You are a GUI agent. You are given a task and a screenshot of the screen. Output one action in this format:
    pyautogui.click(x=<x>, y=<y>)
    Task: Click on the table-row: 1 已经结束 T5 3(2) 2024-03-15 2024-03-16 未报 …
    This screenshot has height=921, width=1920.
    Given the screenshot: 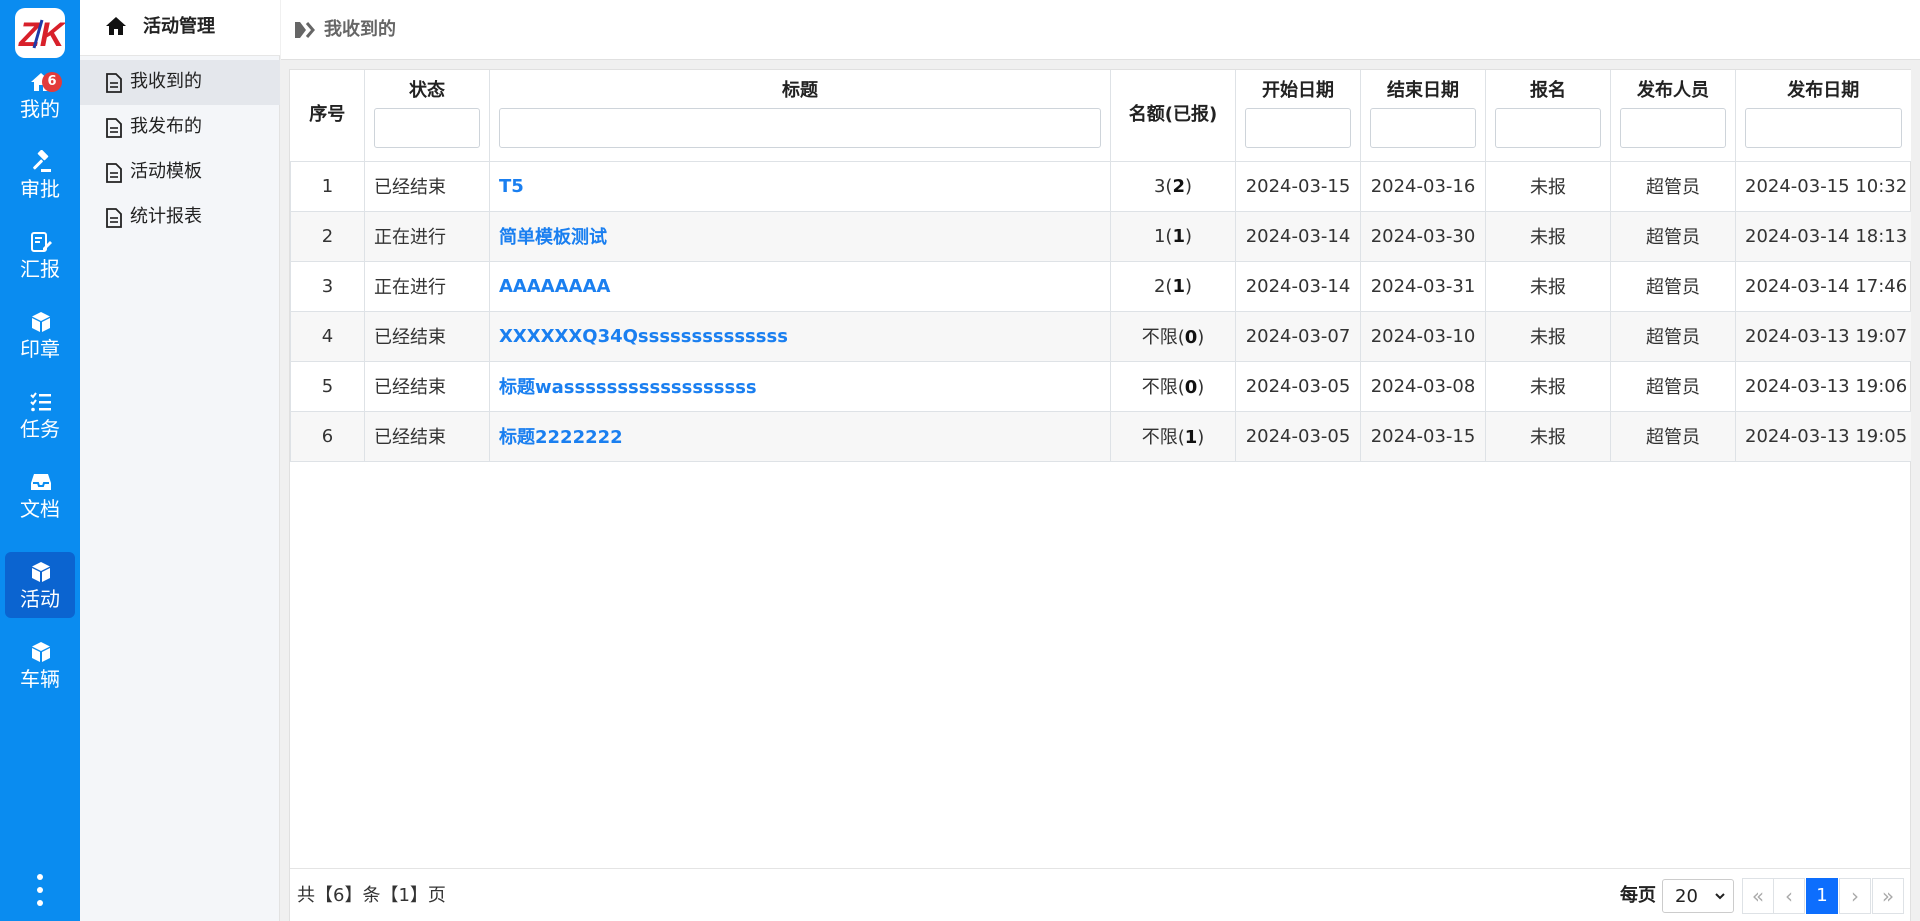 What is the action you would take?
    pyautogui.click(x=1100, y=186)
    